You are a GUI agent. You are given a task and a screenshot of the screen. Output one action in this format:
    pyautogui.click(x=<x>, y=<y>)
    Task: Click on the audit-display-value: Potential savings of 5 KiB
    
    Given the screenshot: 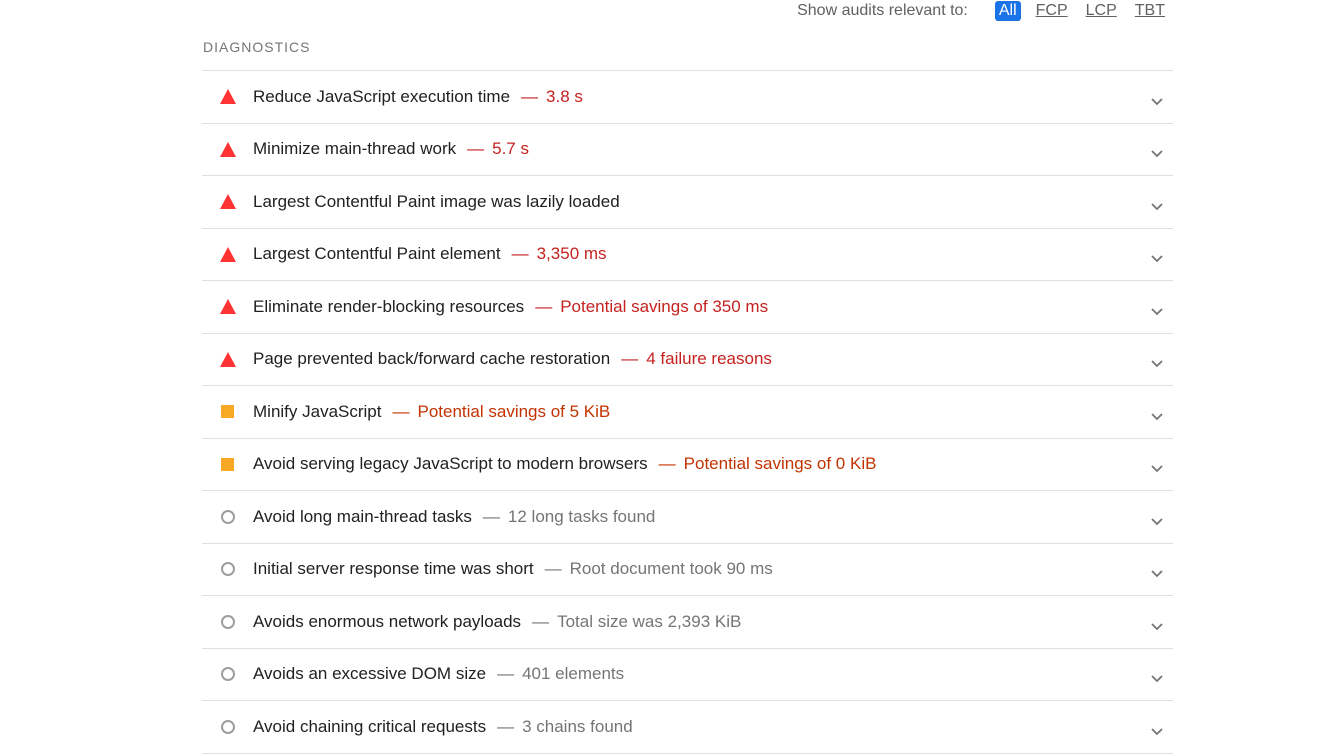 What is the action you would take?
    pyautogui.click(x=514, y=411)
    